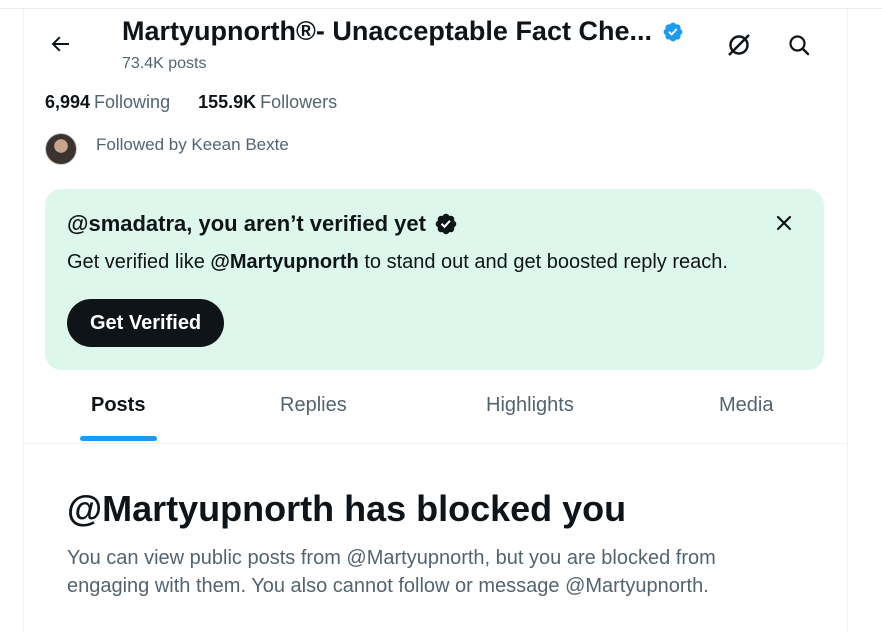  I want to click on follow-stats: 6,994 Following 155.9K Followers, so click(191, 102).